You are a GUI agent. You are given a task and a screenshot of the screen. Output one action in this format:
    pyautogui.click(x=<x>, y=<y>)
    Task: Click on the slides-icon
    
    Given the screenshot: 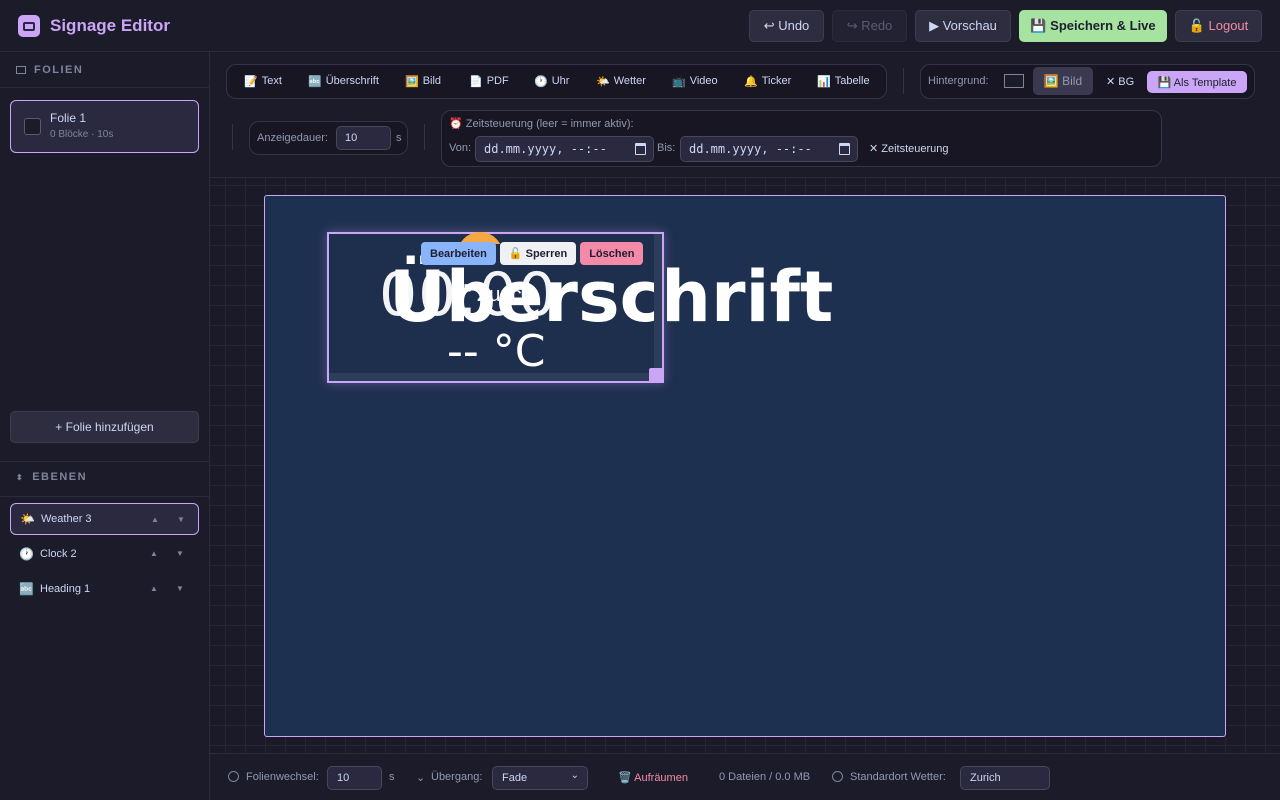 What is the action you would take?
    pyautogui.click(x=21, y=70)
    